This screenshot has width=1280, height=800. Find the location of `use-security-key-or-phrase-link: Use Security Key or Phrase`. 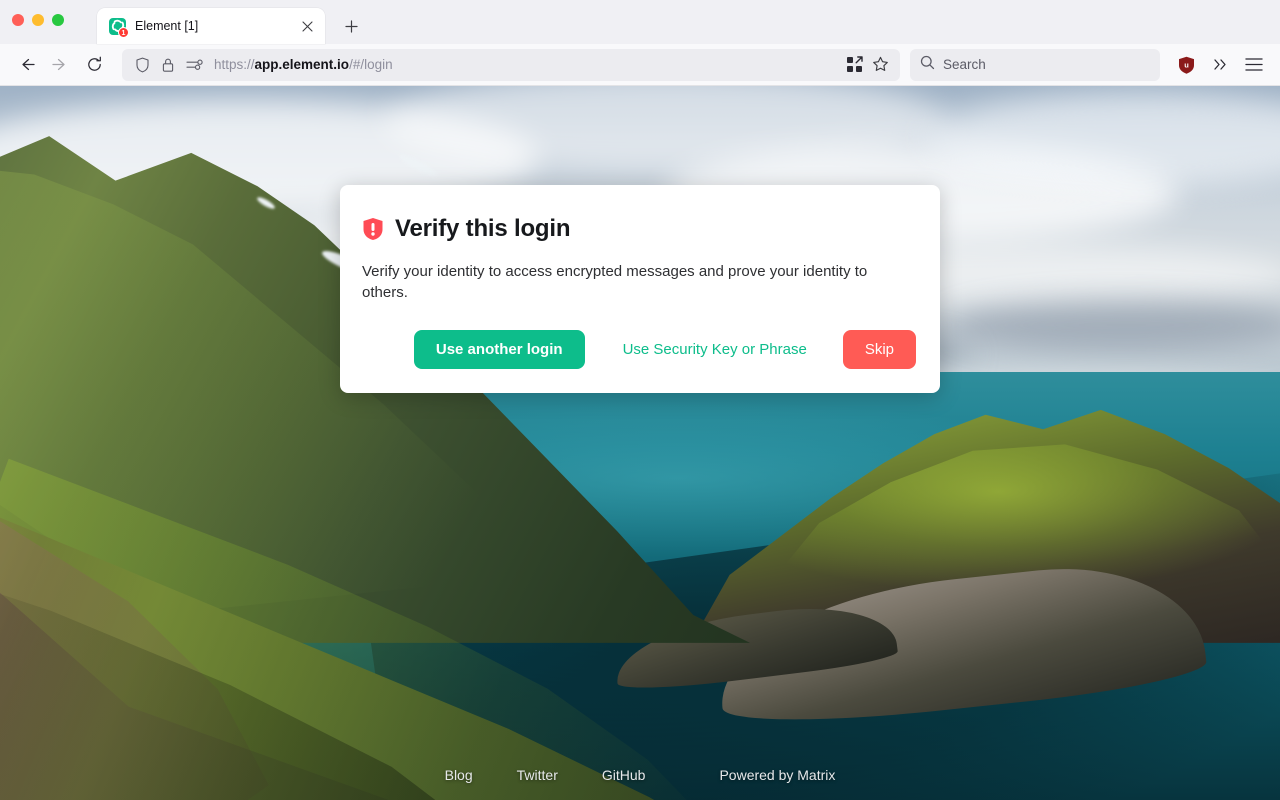

use-security-key-or-phrase-link: Use Security Key or Phrase is located at coordinates (715, 349).